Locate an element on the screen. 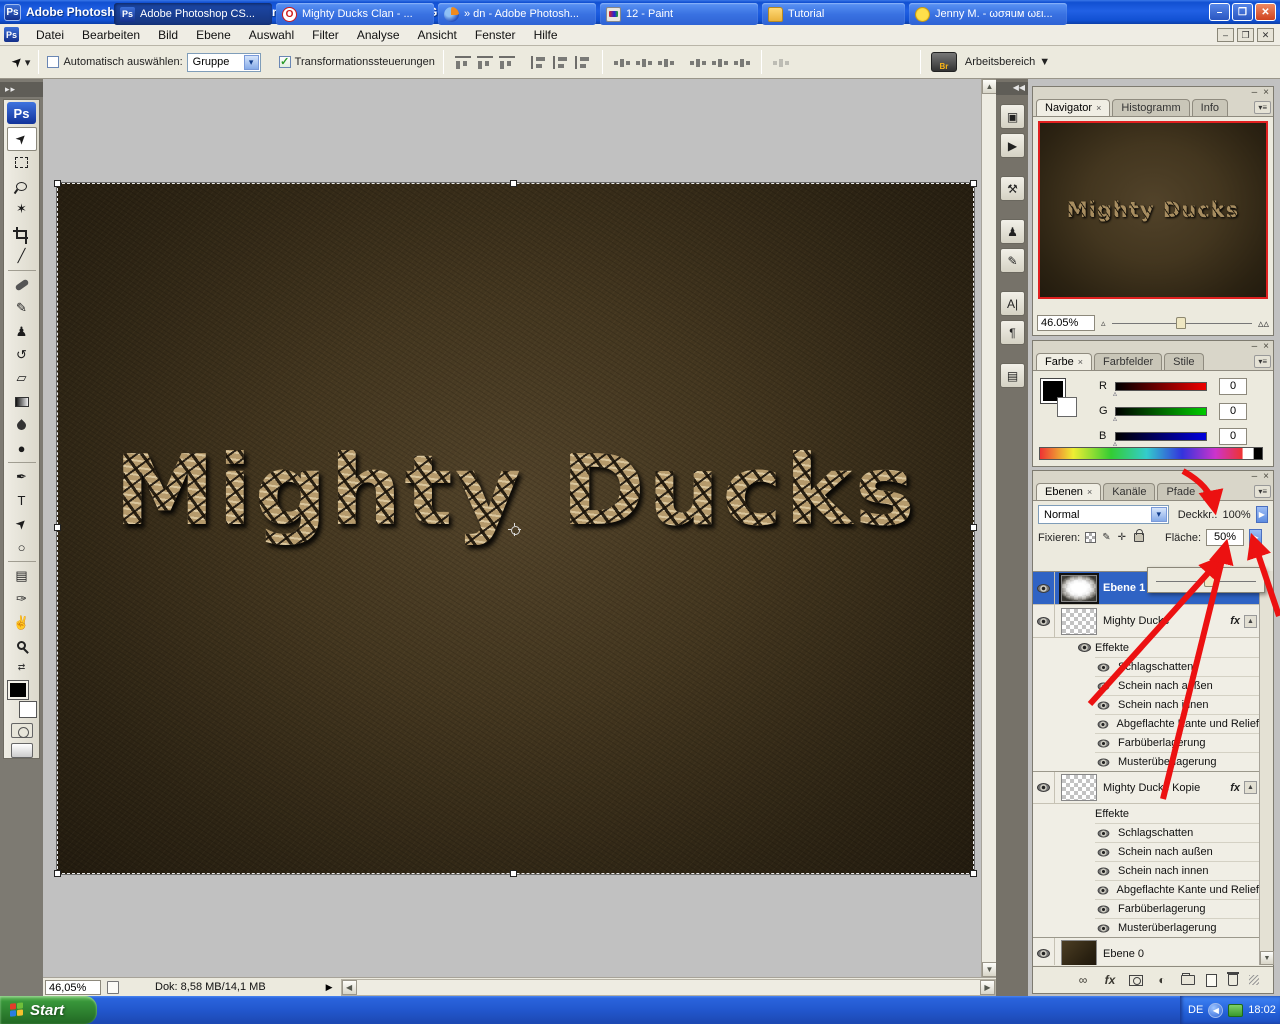  layer-row-mighty-ducks-kopie: Mighty Ducks Kopie fx ▲ is located at coordinates (1146, 787).